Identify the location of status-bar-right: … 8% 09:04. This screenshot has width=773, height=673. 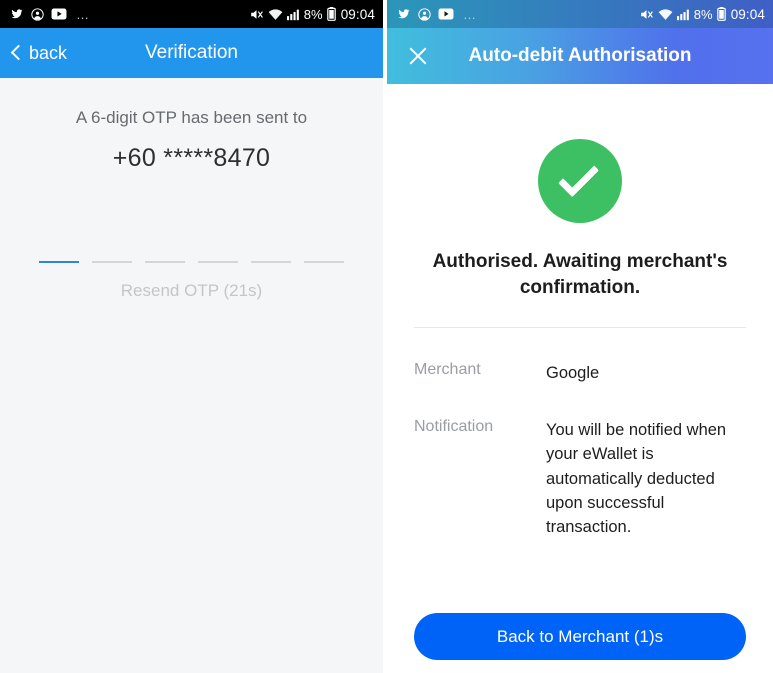
(580, 14).